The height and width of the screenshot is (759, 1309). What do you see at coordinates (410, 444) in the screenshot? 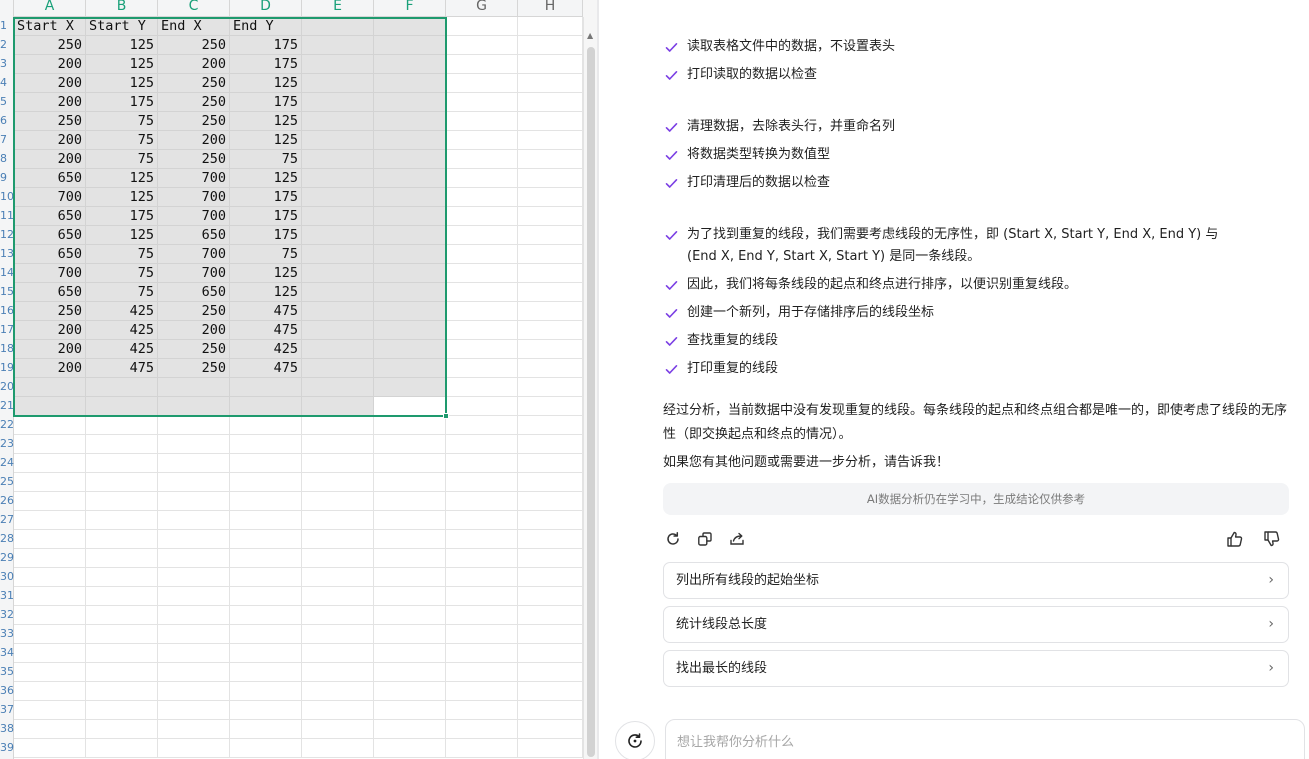
I see `cell-f23` at bounding box center [410, 444].